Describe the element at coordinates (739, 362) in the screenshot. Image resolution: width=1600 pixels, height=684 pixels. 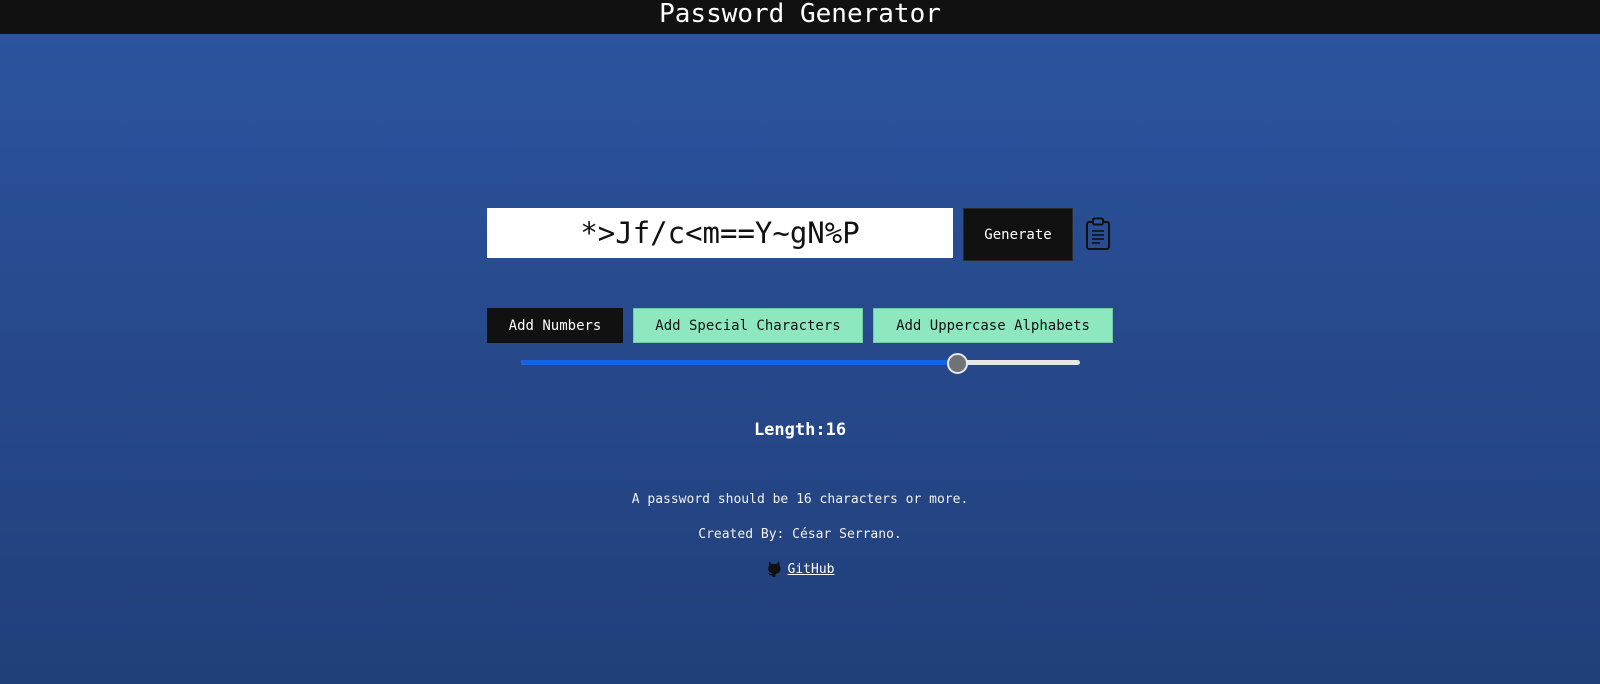
I see `slider-fill` at that location.